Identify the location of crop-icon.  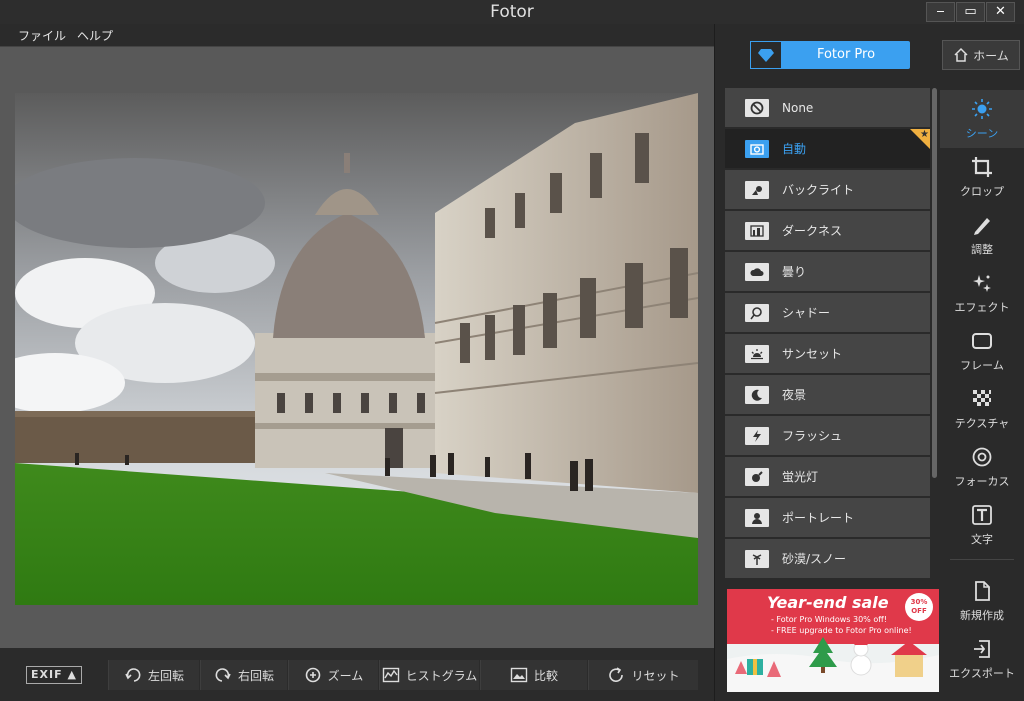
(982, 166).